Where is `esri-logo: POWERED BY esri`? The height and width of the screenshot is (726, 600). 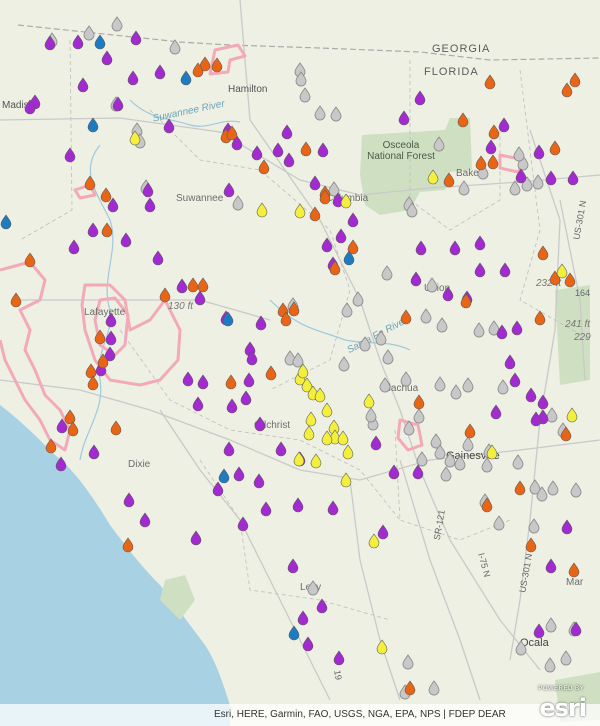 esri-logo: POWERED BY esri is located at coordinates (556, 704).